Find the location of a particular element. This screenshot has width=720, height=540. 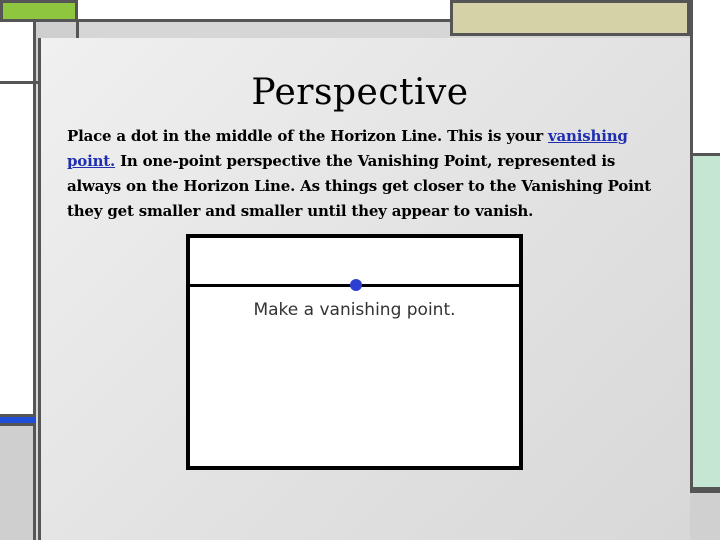

decorative-green-block is located at coordinates (39, 11).